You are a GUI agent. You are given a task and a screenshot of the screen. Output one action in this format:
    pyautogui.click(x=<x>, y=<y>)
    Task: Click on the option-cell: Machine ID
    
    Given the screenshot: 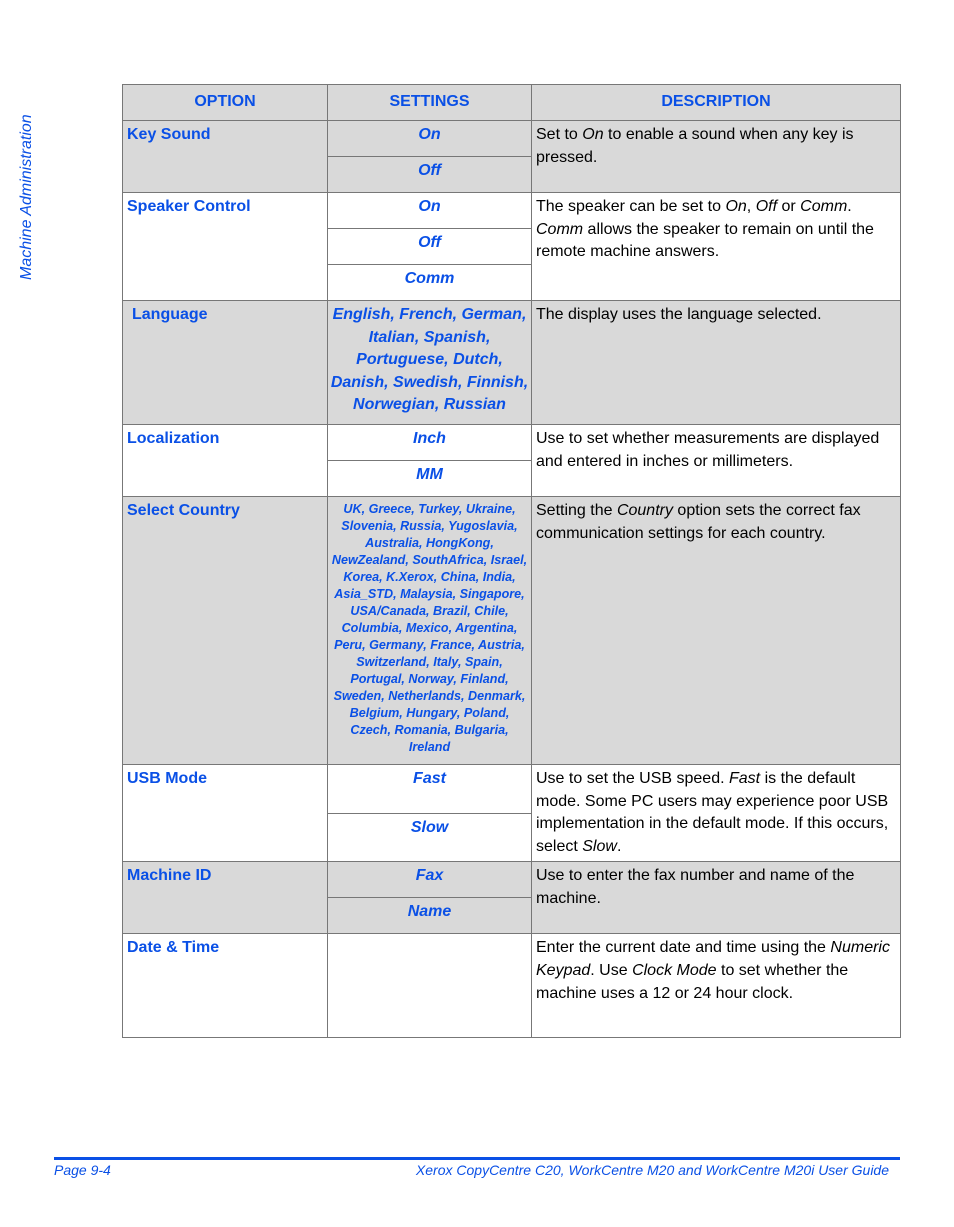 What is the action you would take?
    pyautogui.click(x=225, y=898)
    